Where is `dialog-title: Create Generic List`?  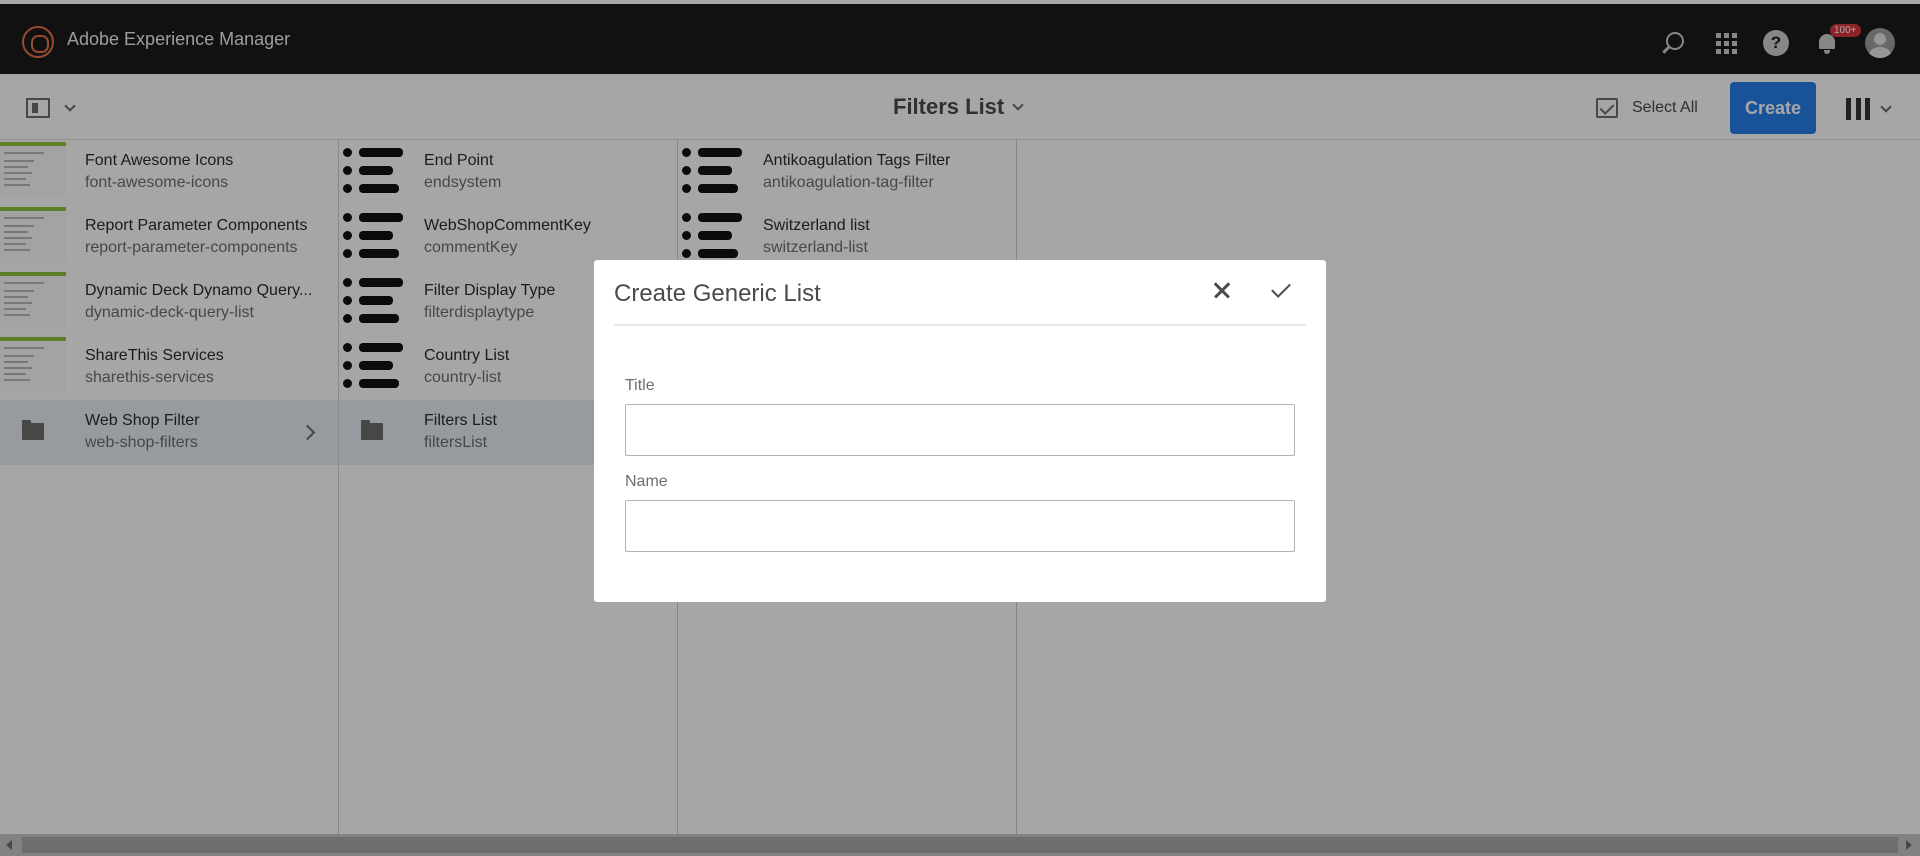 dialog-title: Create Generic List is located at coordinates (717, 293).